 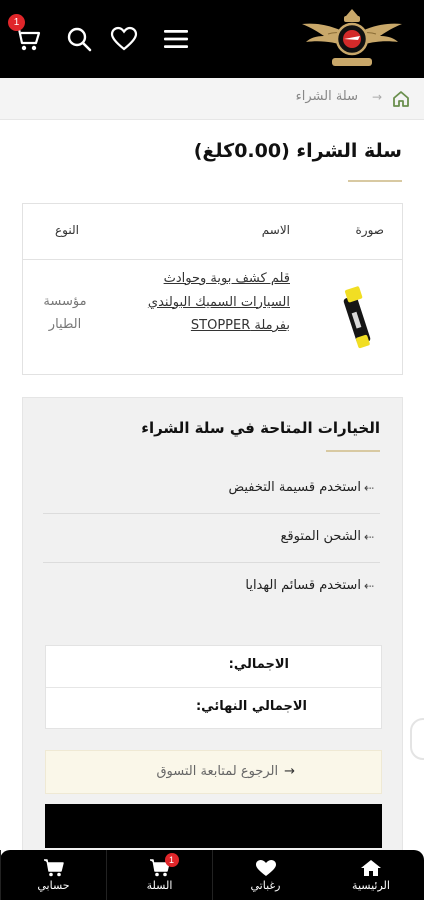 I want to click on header-image: صورة, so click(x=369, y=230).